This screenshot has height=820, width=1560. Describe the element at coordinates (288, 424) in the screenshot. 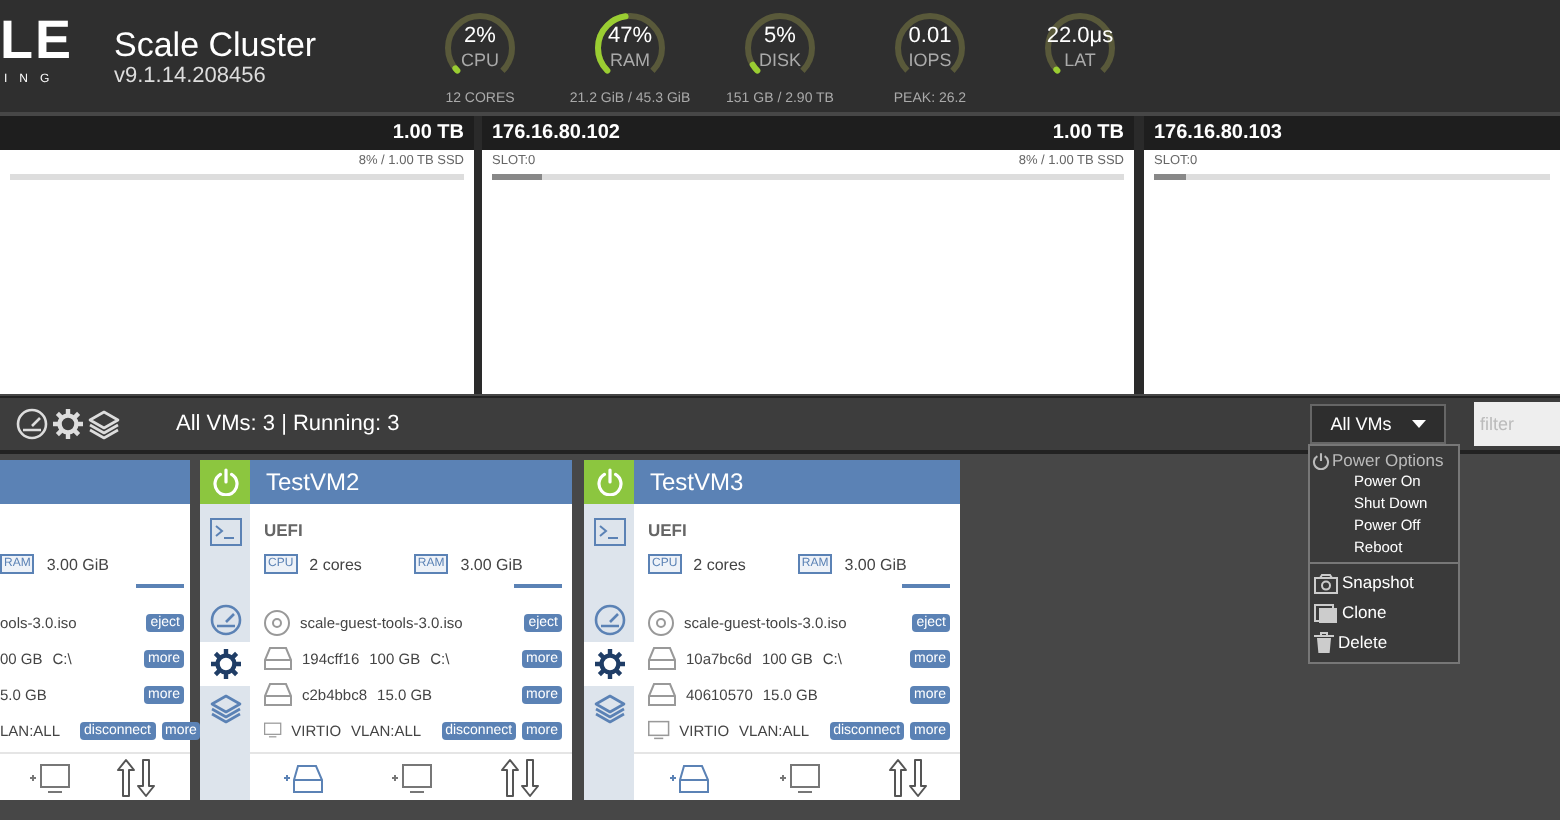

I see `vm-summary: All VMs: 3 | Running: 3` at that location.